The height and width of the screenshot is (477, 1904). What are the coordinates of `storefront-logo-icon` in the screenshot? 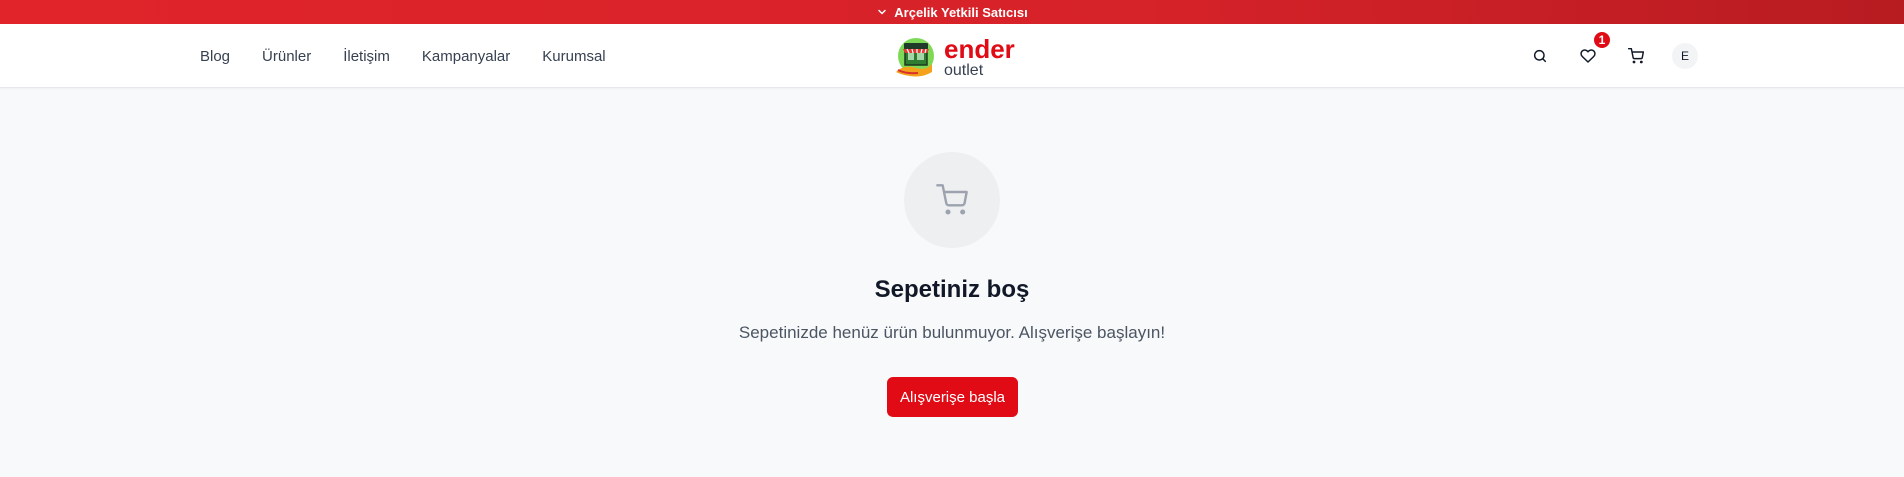 It's located at (915, 57).